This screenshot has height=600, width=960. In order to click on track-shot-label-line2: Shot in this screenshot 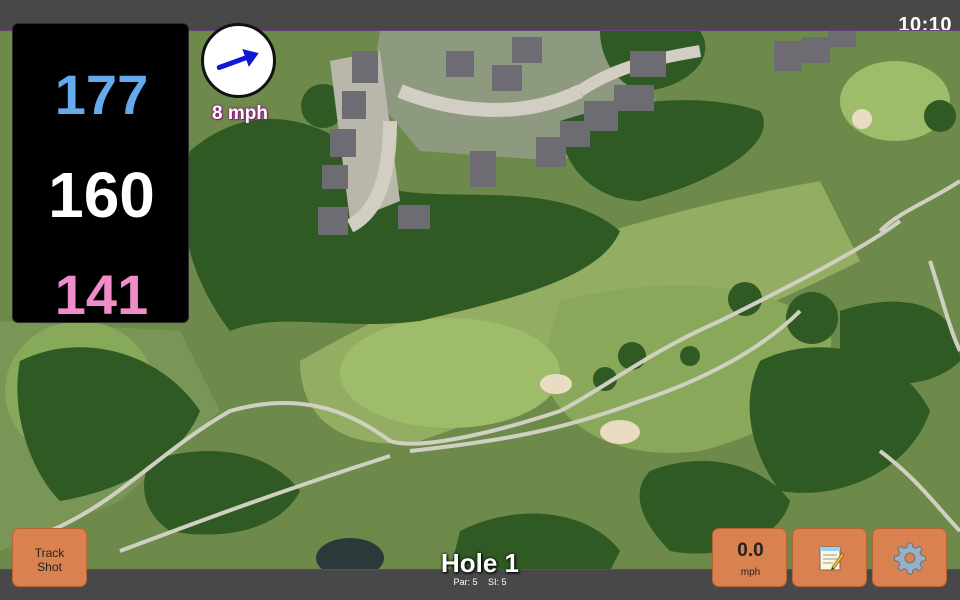, I will do `click(49, 567)`.